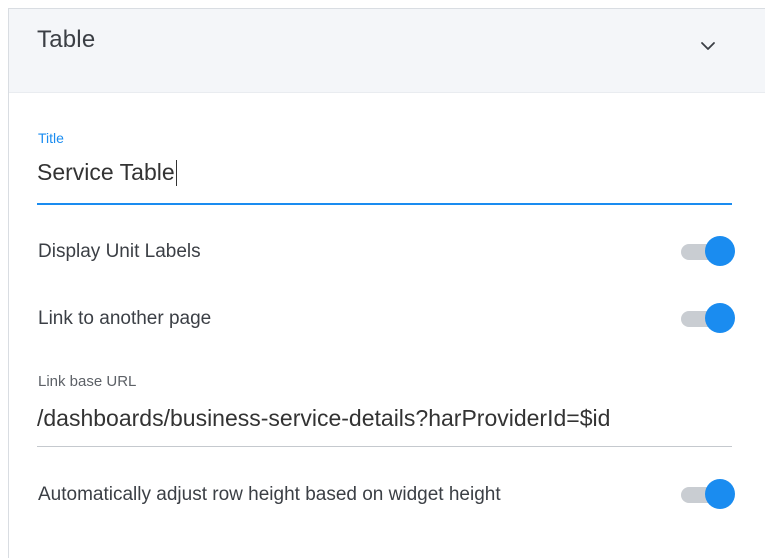 This screenshot has width=765, height=558. Describe the element at coordinates (106, 172) in the screenshot. I see `title-input-value: Service Table` at that location.